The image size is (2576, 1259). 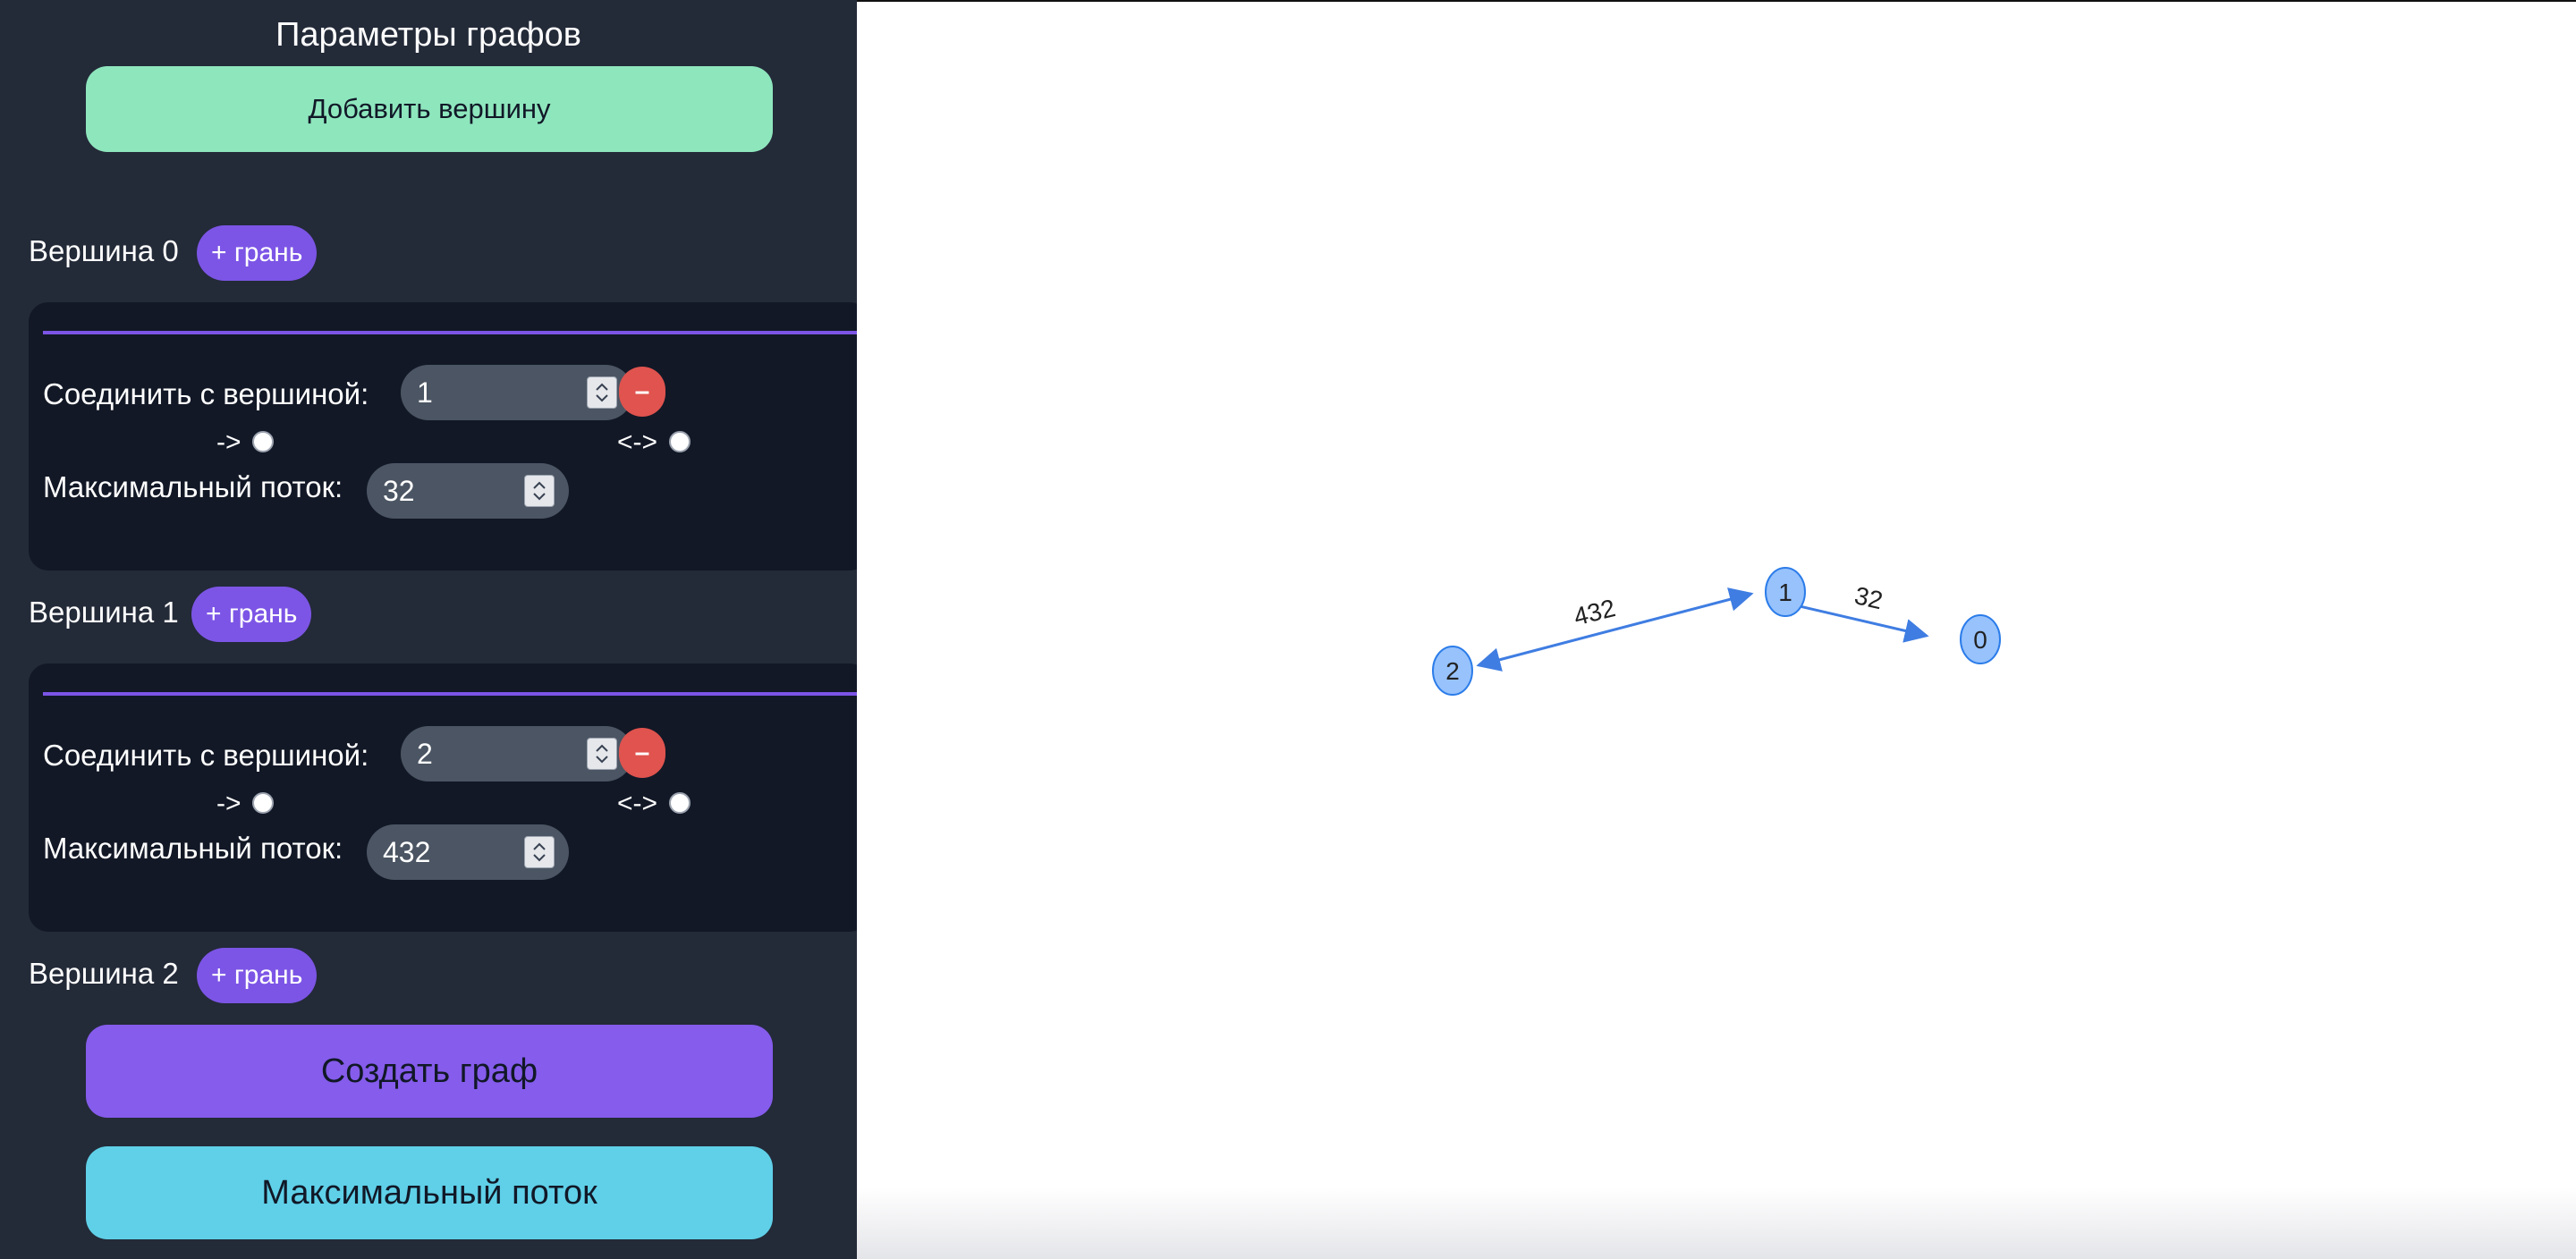 What do you see at coordinates (428, 35) in the screenshot?
I see `sidebar-title: Параметры графов` at bounding box center [428, 35].